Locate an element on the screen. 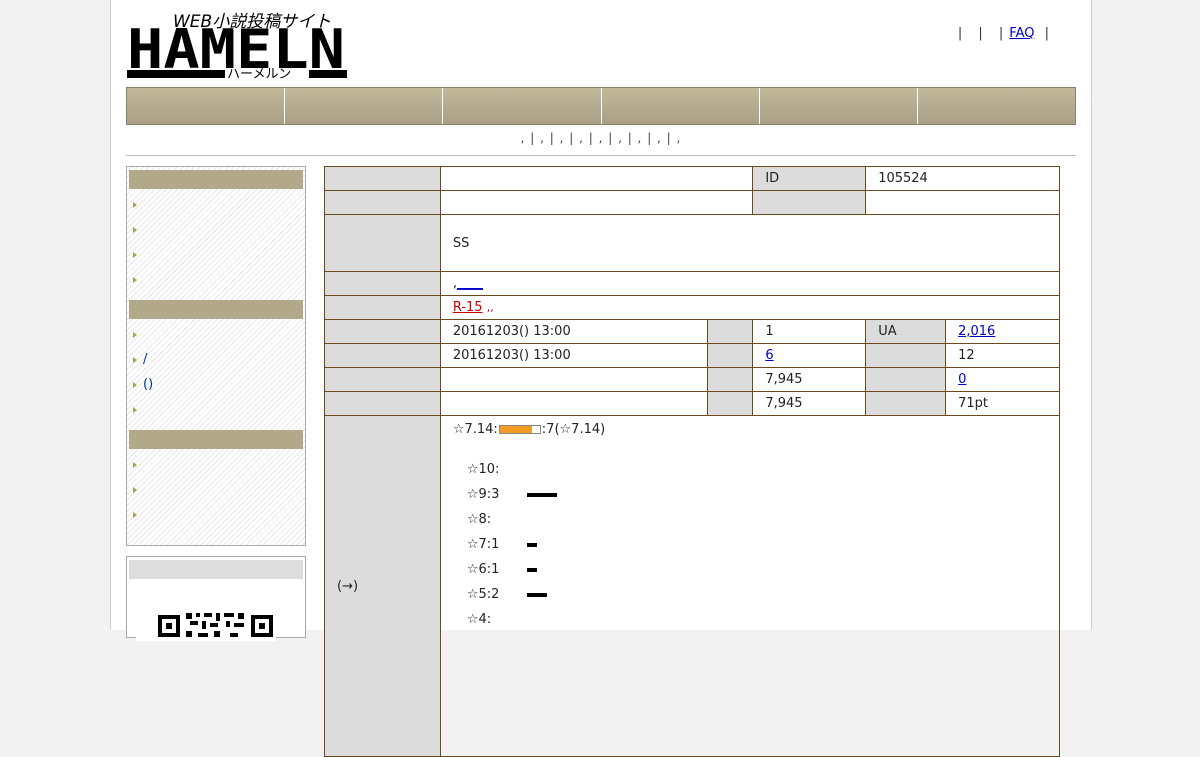  svg-text: ハーメルン is located at coordinates (259, 73).